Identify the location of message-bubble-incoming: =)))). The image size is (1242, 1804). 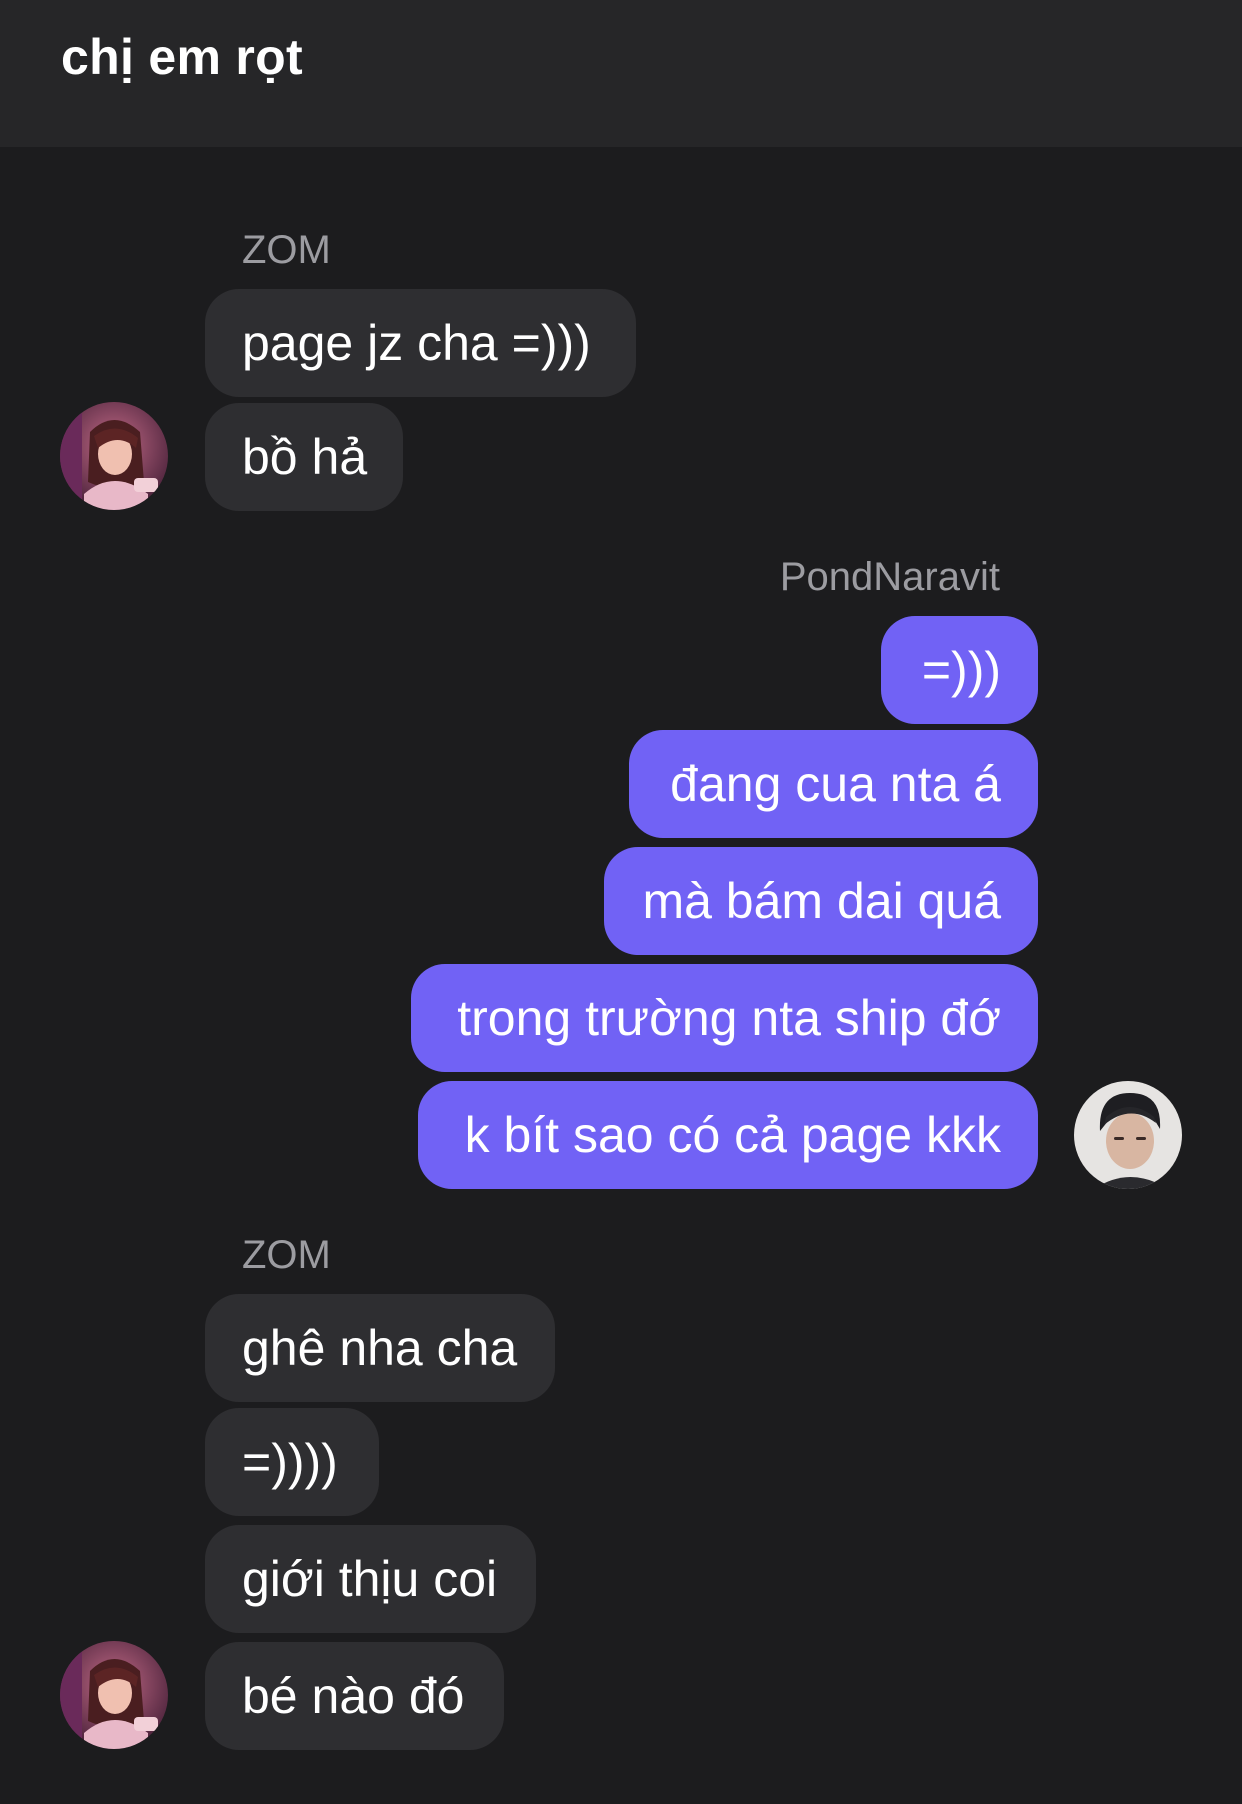
(292, 1462).